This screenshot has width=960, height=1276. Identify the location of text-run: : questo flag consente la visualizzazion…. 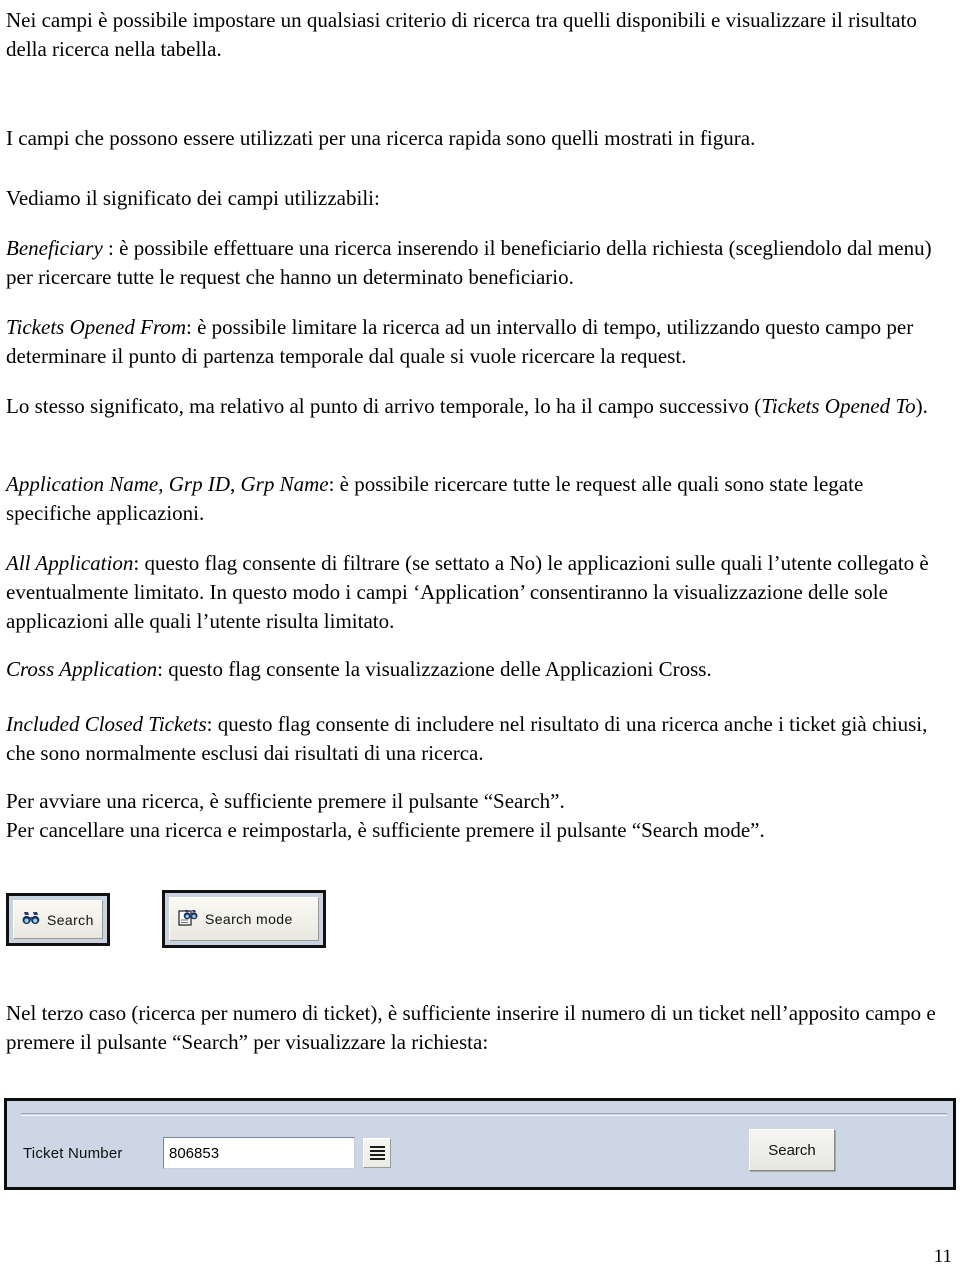
(434, 669).